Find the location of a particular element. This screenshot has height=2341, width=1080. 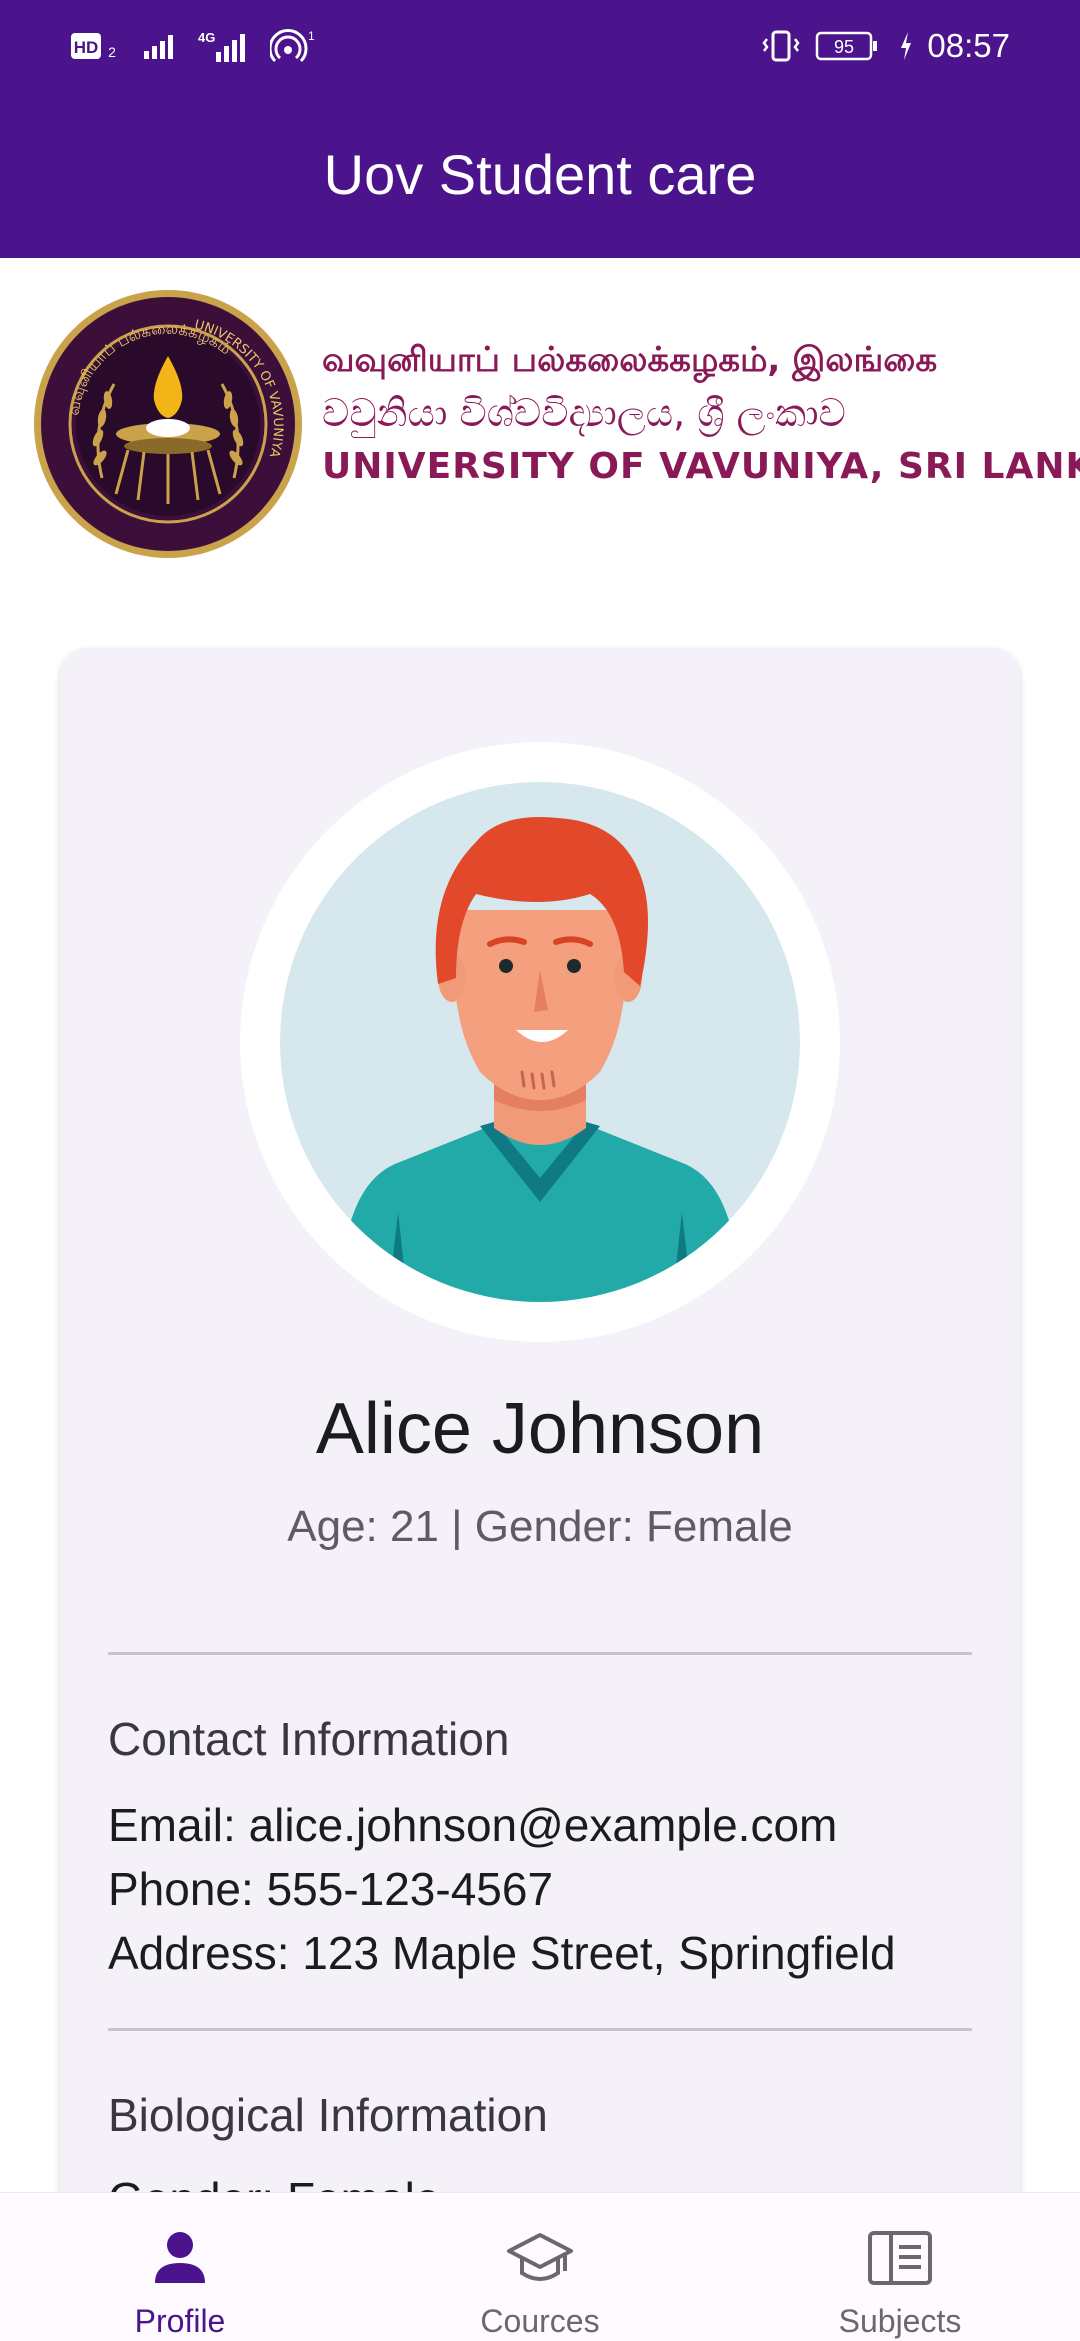

network-type: 4G is located at coordinates (206, 37).